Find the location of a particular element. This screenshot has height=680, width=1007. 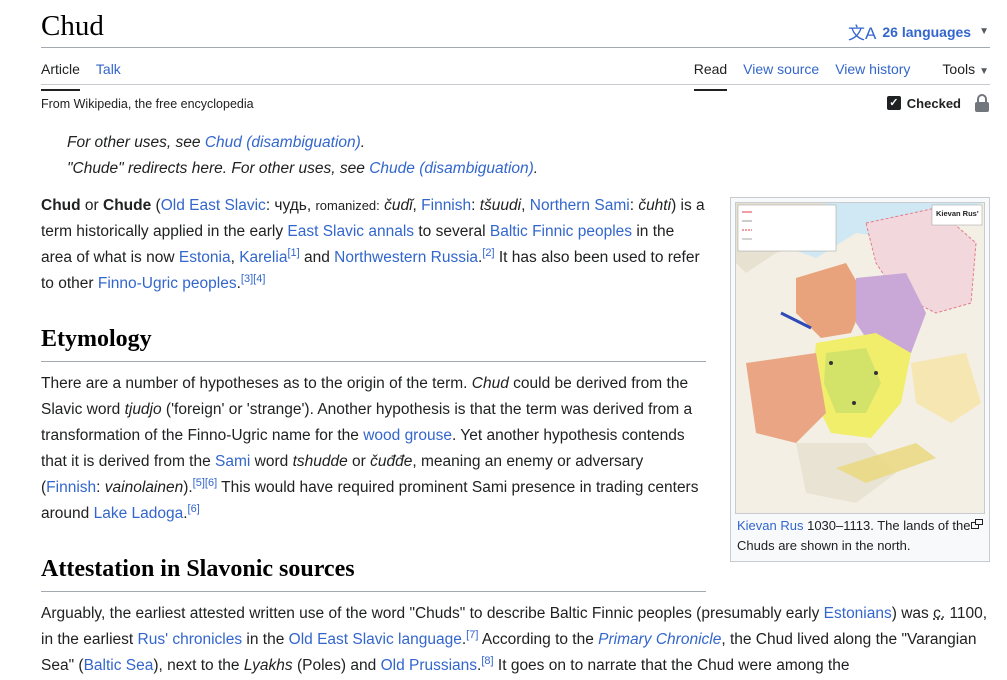

citation-link: [8] is located at coordinates (487, 661).